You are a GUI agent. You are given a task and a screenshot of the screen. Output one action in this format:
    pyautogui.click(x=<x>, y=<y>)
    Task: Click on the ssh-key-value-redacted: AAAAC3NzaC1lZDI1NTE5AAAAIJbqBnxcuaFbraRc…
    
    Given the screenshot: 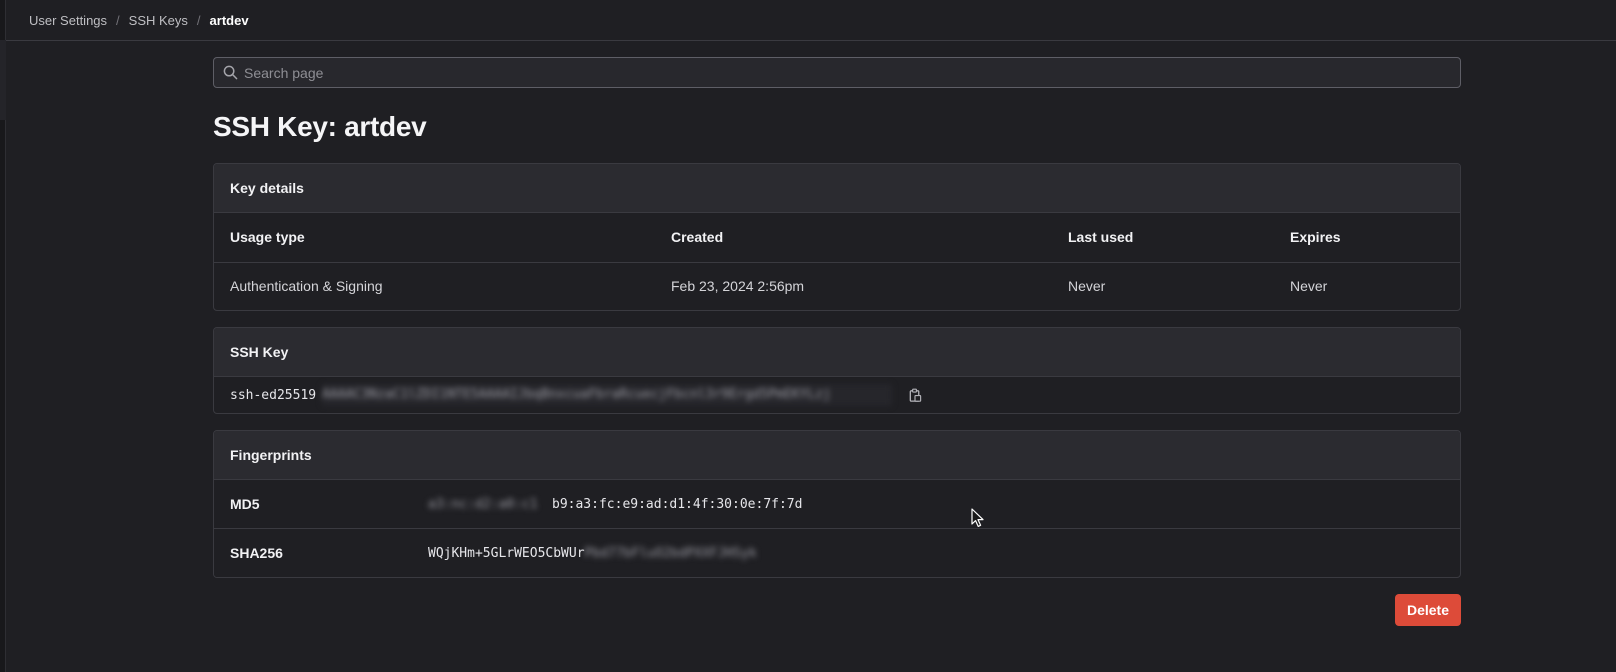 What is the action you would take?
    pyautogui.click(x=607, y=395)
    